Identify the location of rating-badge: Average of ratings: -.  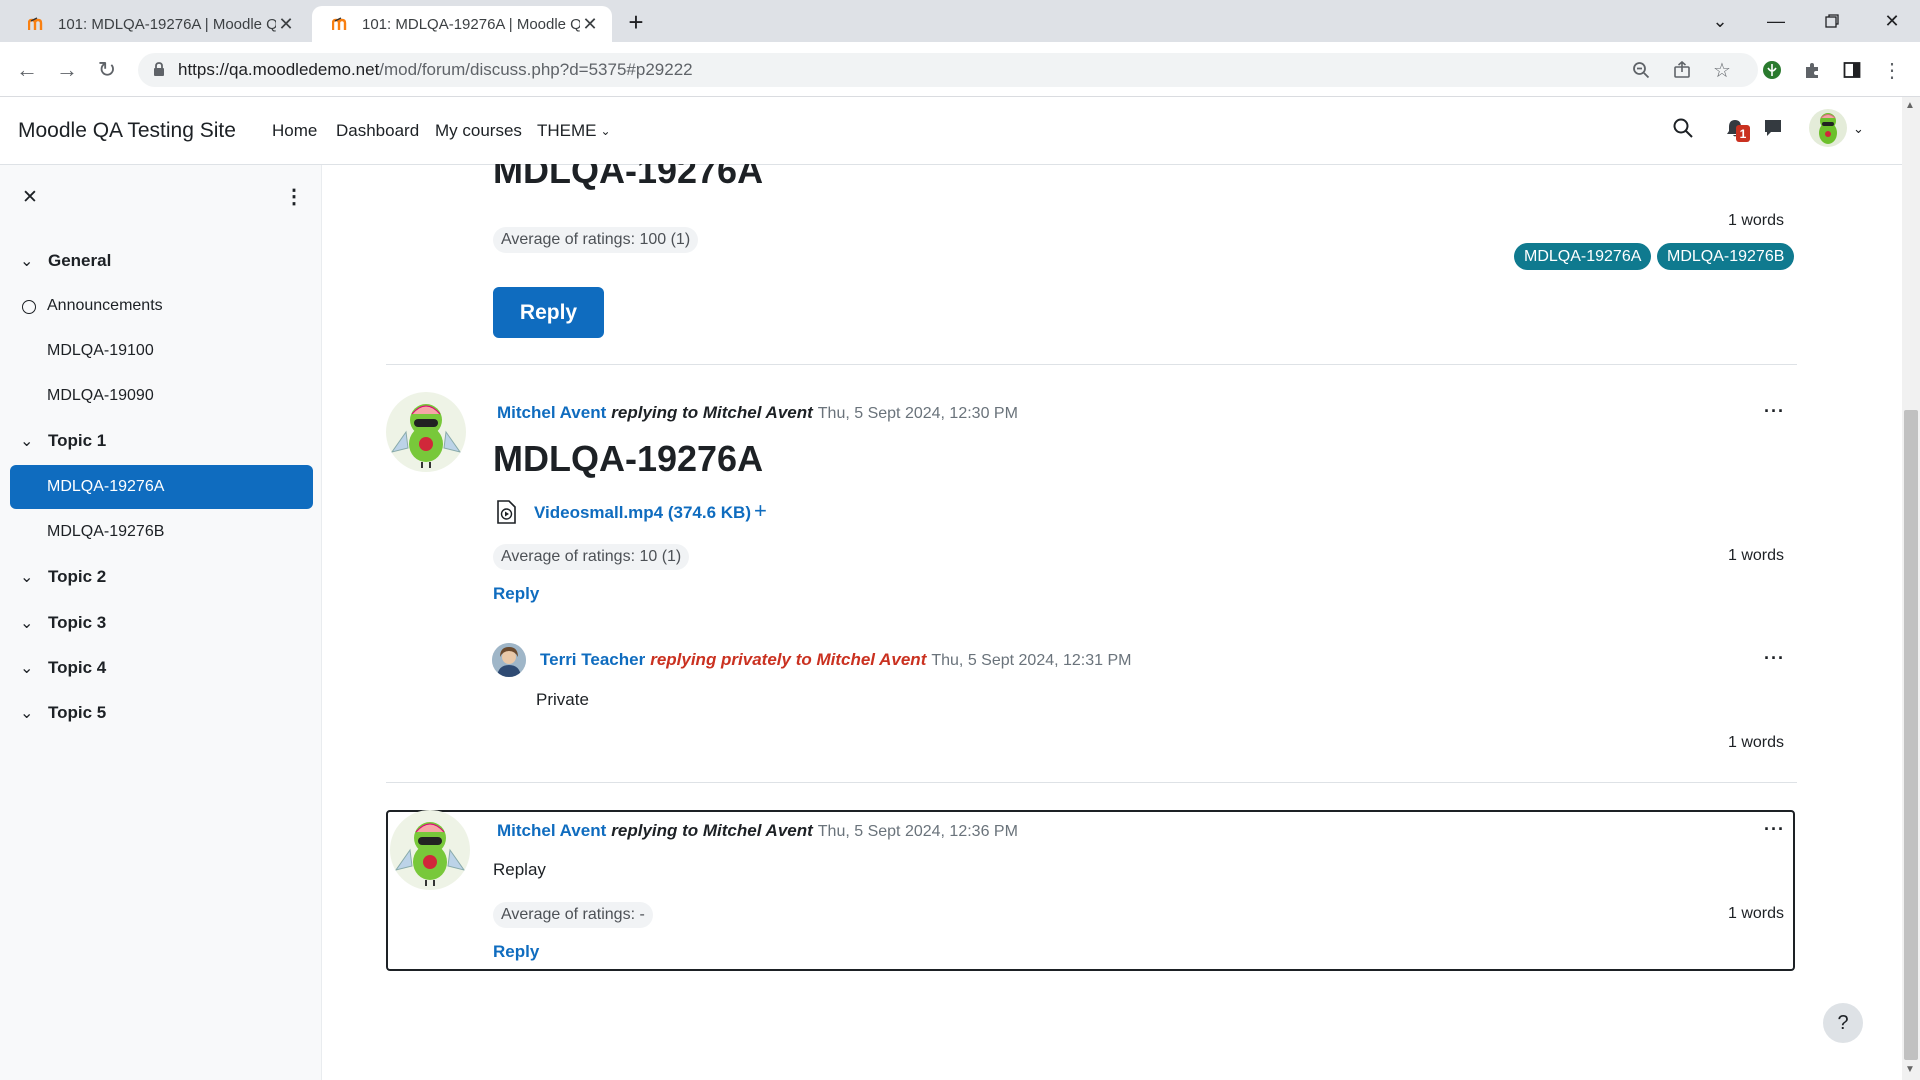
(573, 915).